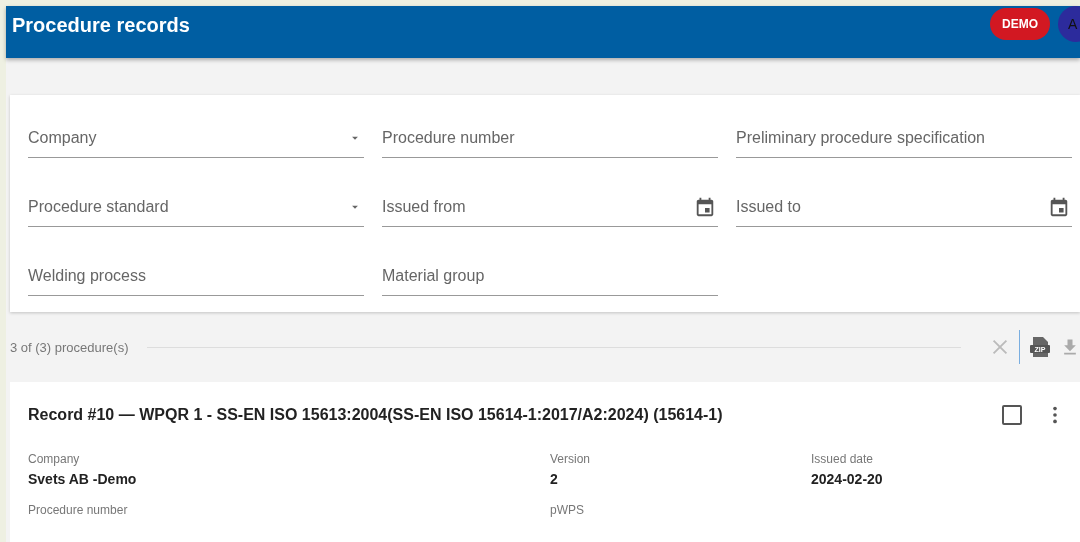 The height and width of the screenshot is (542, 1080). What do you see at coordinates (83, 479) in the screenshot?
I see `field-value: Svets AB -Demo` at bounding box center [83, 479].